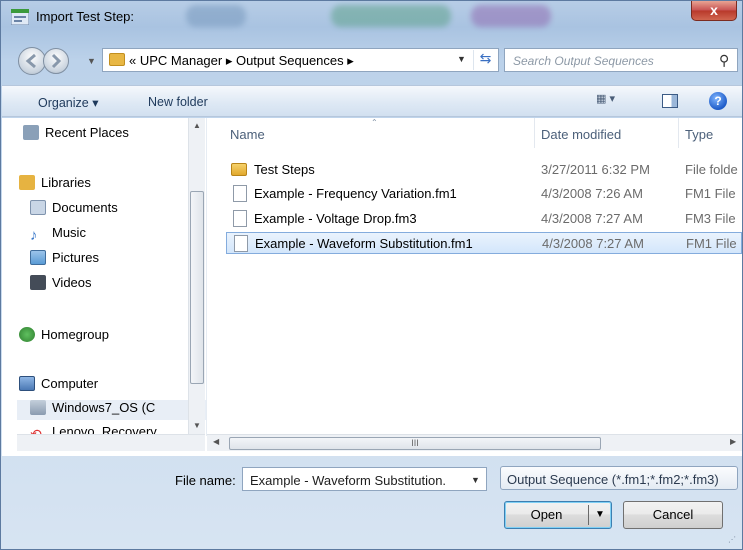  Describe the element at coordinates (91, 61) in the screenshot. I see `recent-pages-dropdown: ▼` at that location.